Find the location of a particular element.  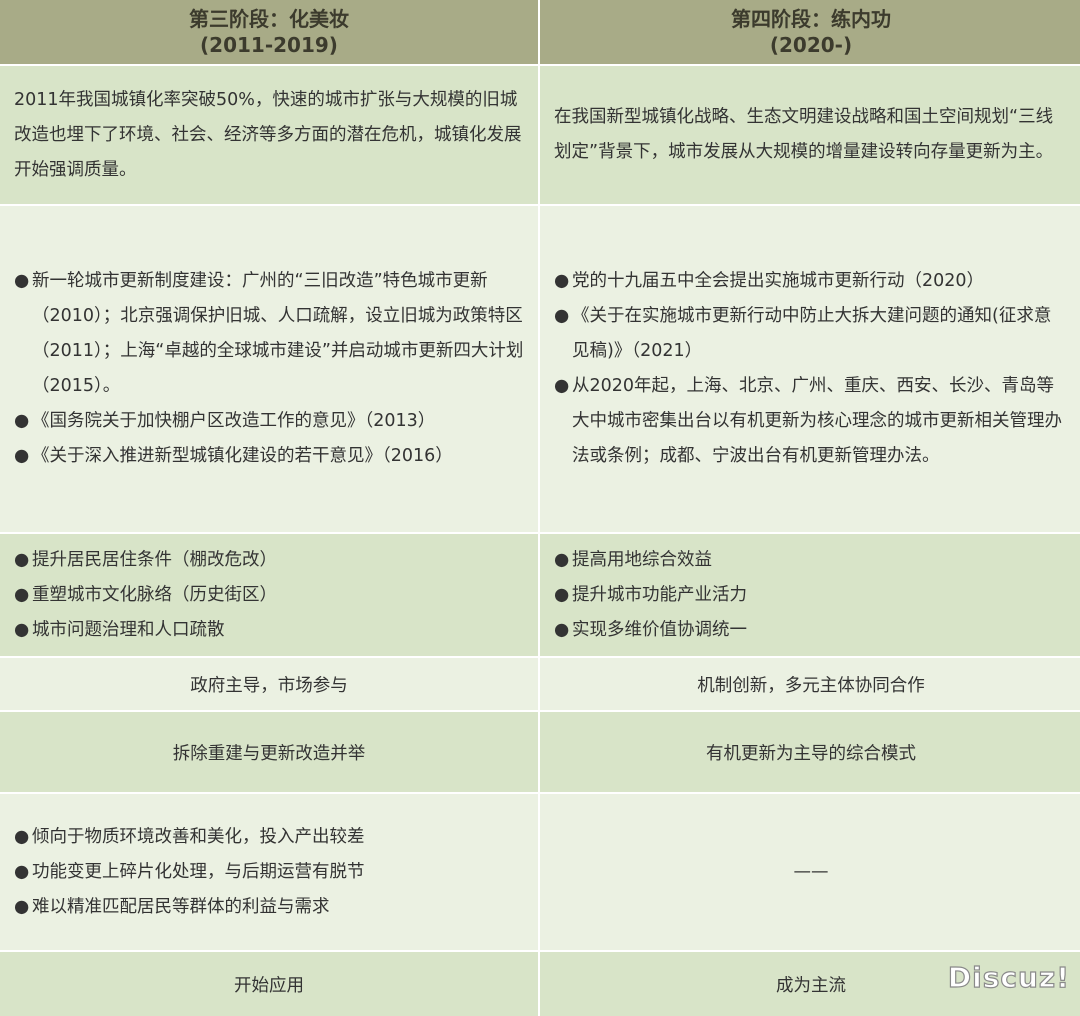

mode-stage-3: 拆除重建与更新改造并举 is located at coordinates (269, 752).